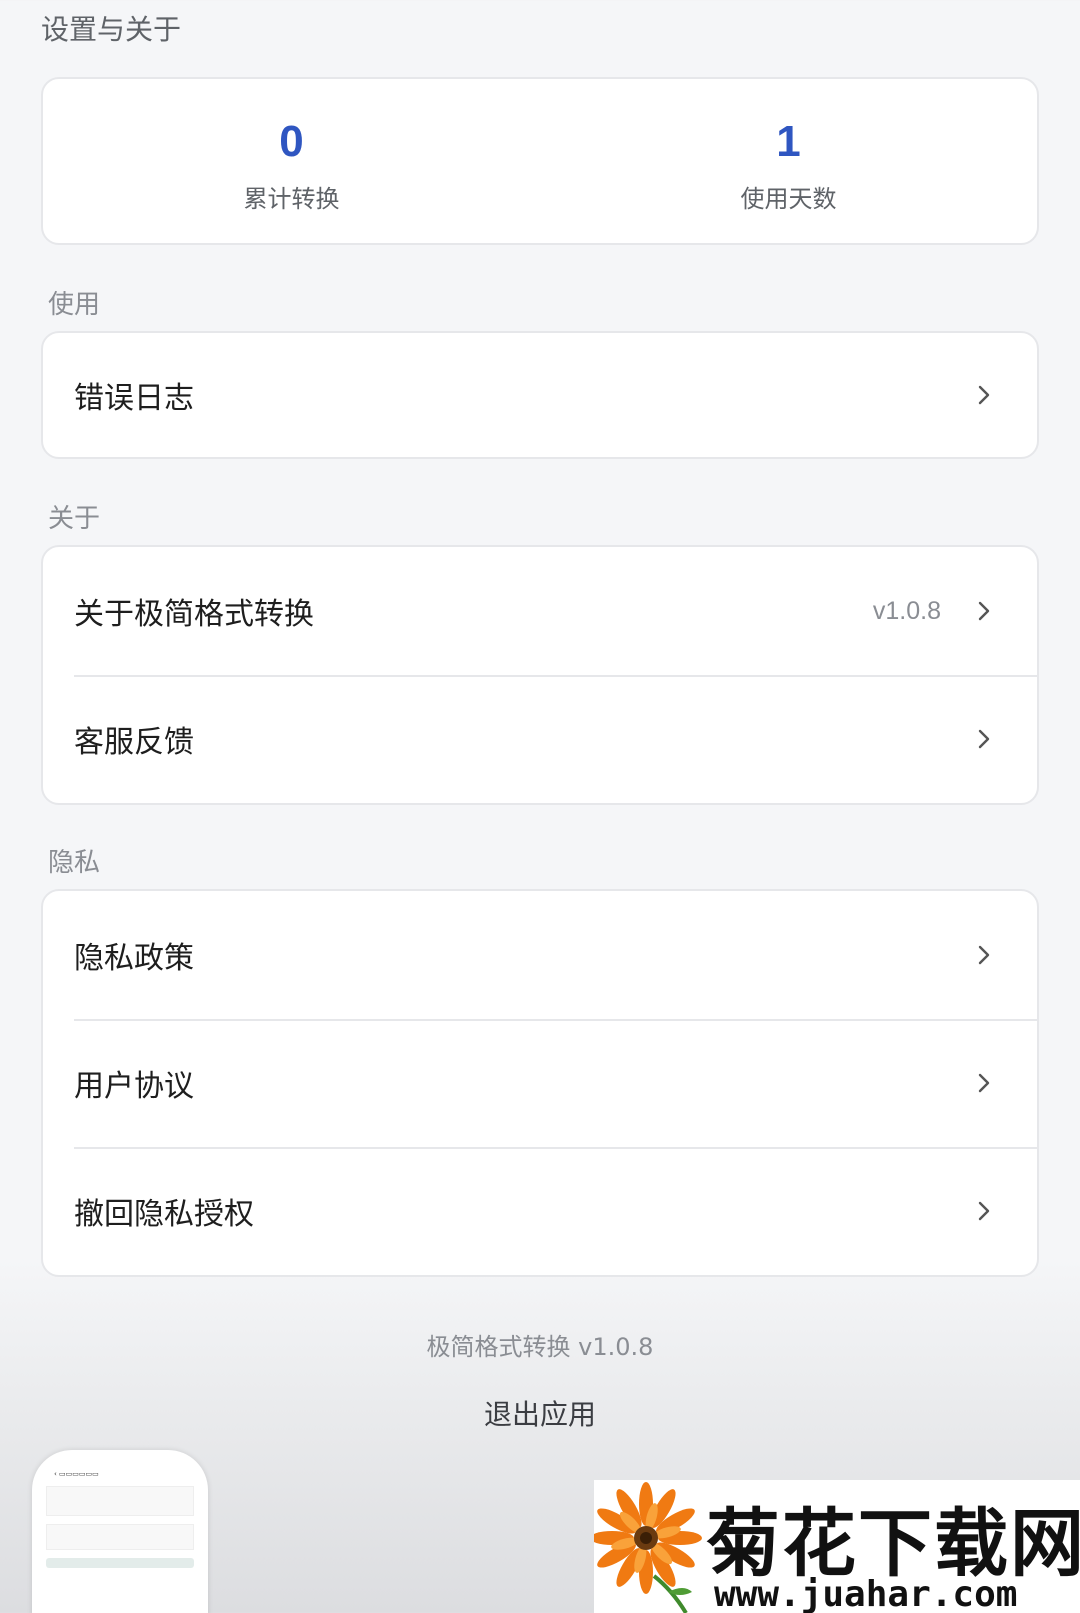  I want to click on about-card: 关于极简格式转换 v1.0.8 客服反馈, so click(540, 675).